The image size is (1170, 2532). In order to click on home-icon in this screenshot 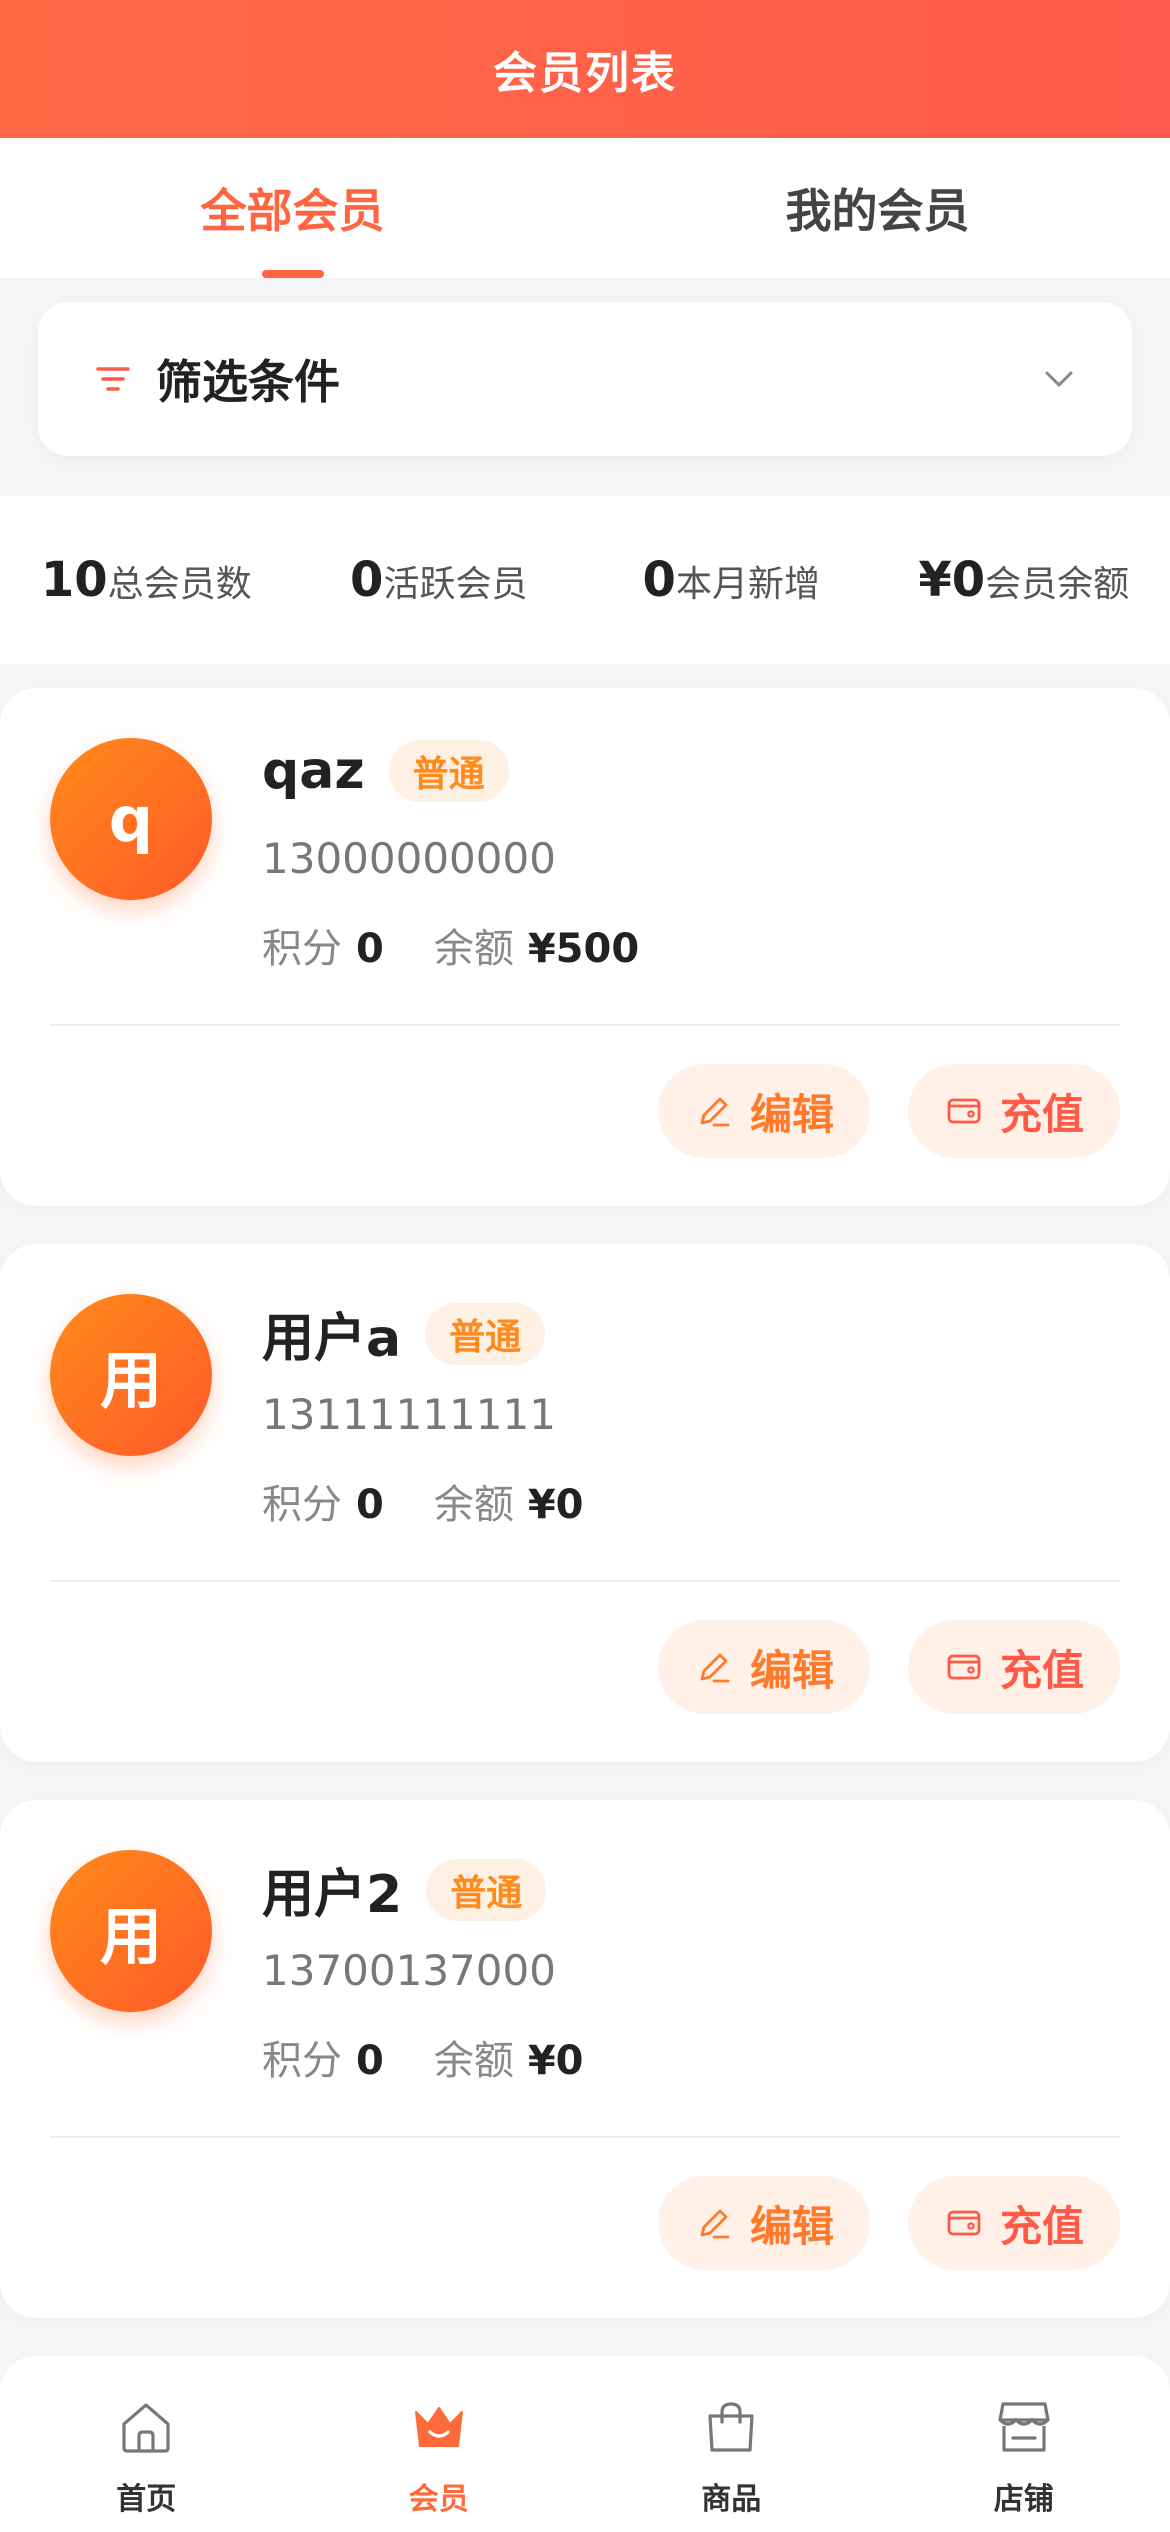, I will do `click(146, 2428)`.